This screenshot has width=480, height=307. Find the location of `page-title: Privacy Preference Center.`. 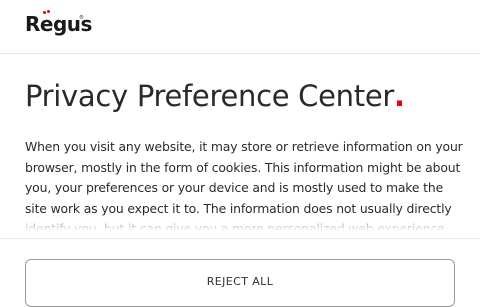

page-title: Privacy Preference Center. is located at coordinates (215, 96).